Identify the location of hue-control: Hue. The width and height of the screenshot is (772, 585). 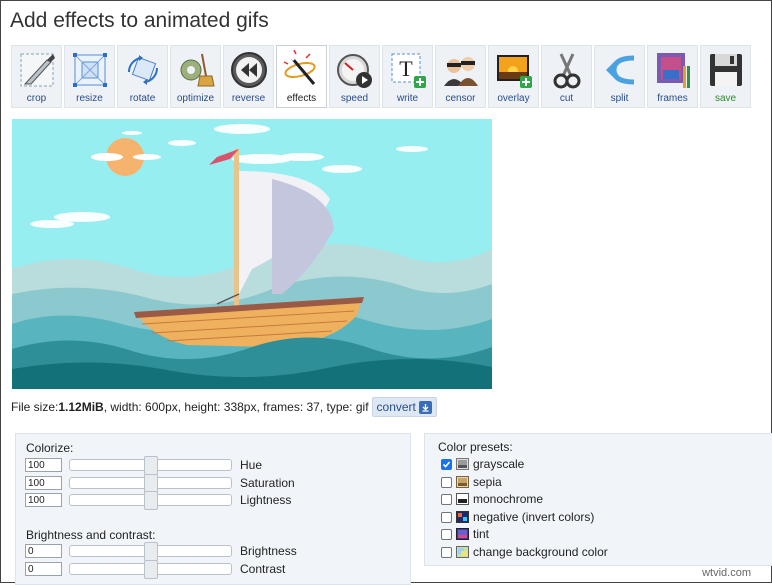
(144, 465).